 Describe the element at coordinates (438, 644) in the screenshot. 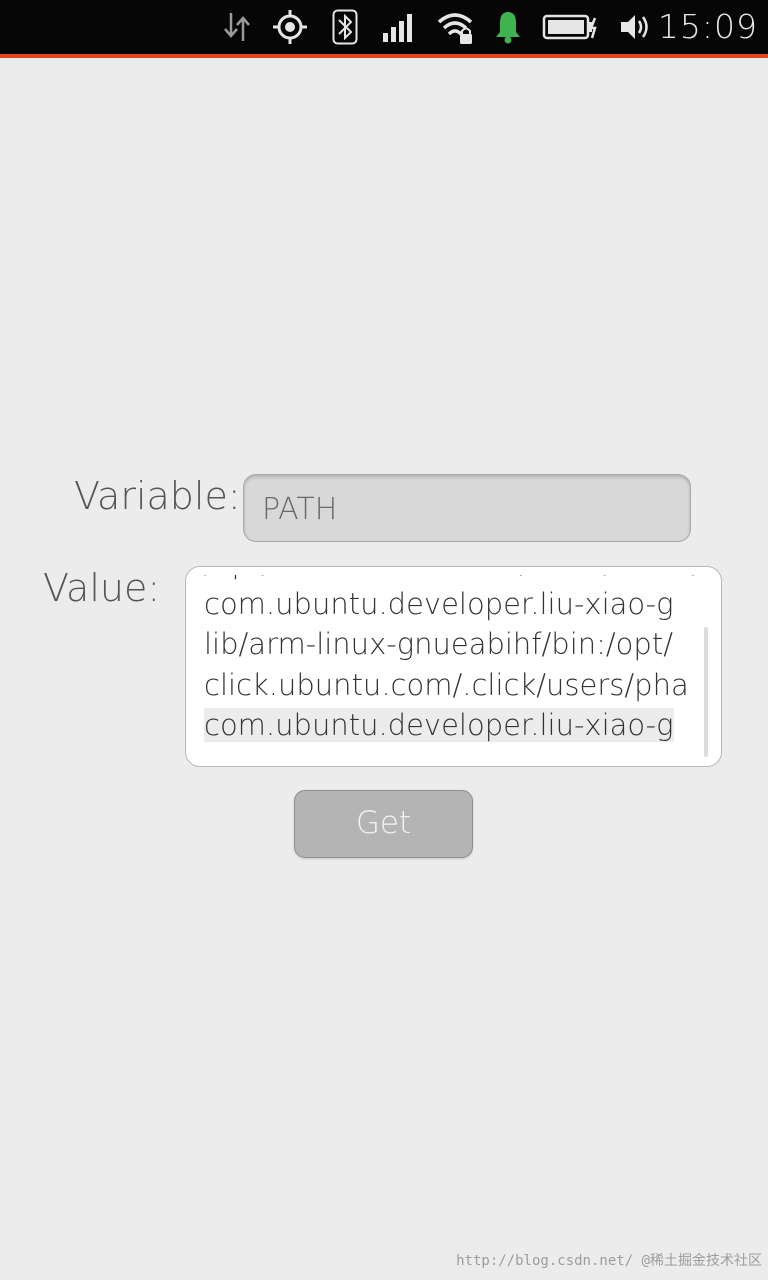

I see `value-line: lib/arm-linux-gnueabihf/bin:/opt/` at that location.